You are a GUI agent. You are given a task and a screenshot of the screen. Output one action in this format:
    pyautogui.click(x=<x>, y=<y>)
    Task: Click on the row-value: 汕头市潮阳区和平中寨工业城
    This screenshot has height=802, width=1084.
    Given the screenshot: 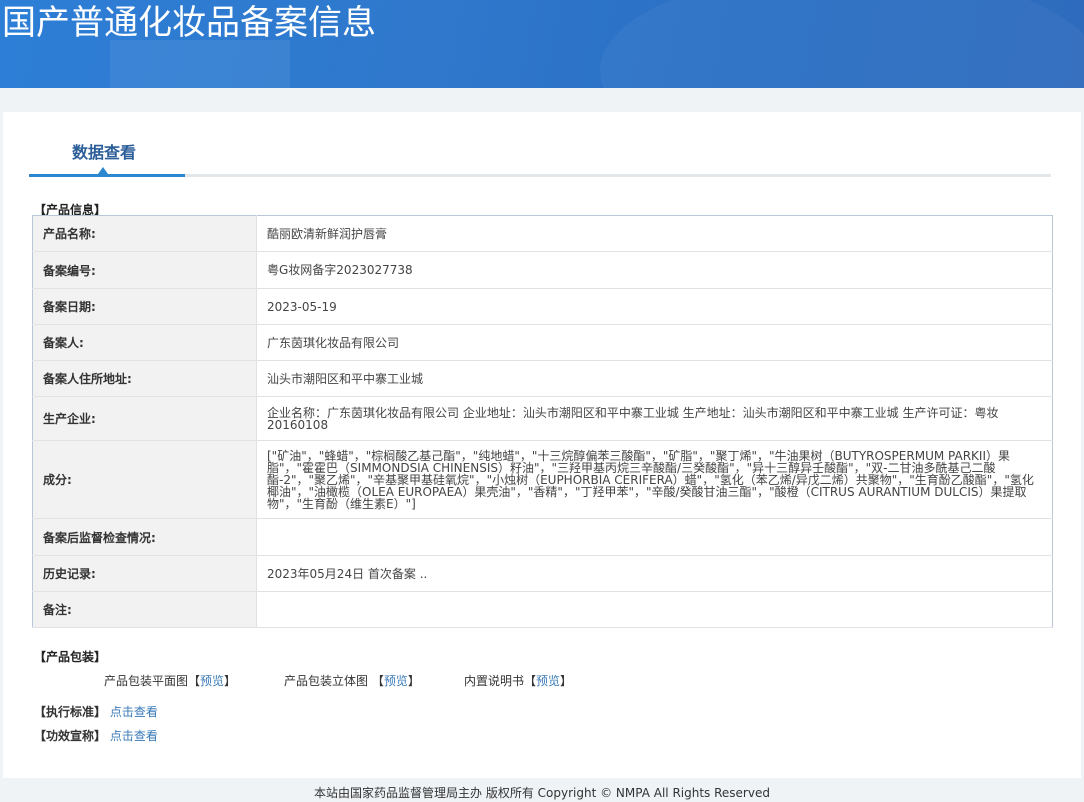 What is the action you would take?
    pyautogui.click(x=654, y=378)
    